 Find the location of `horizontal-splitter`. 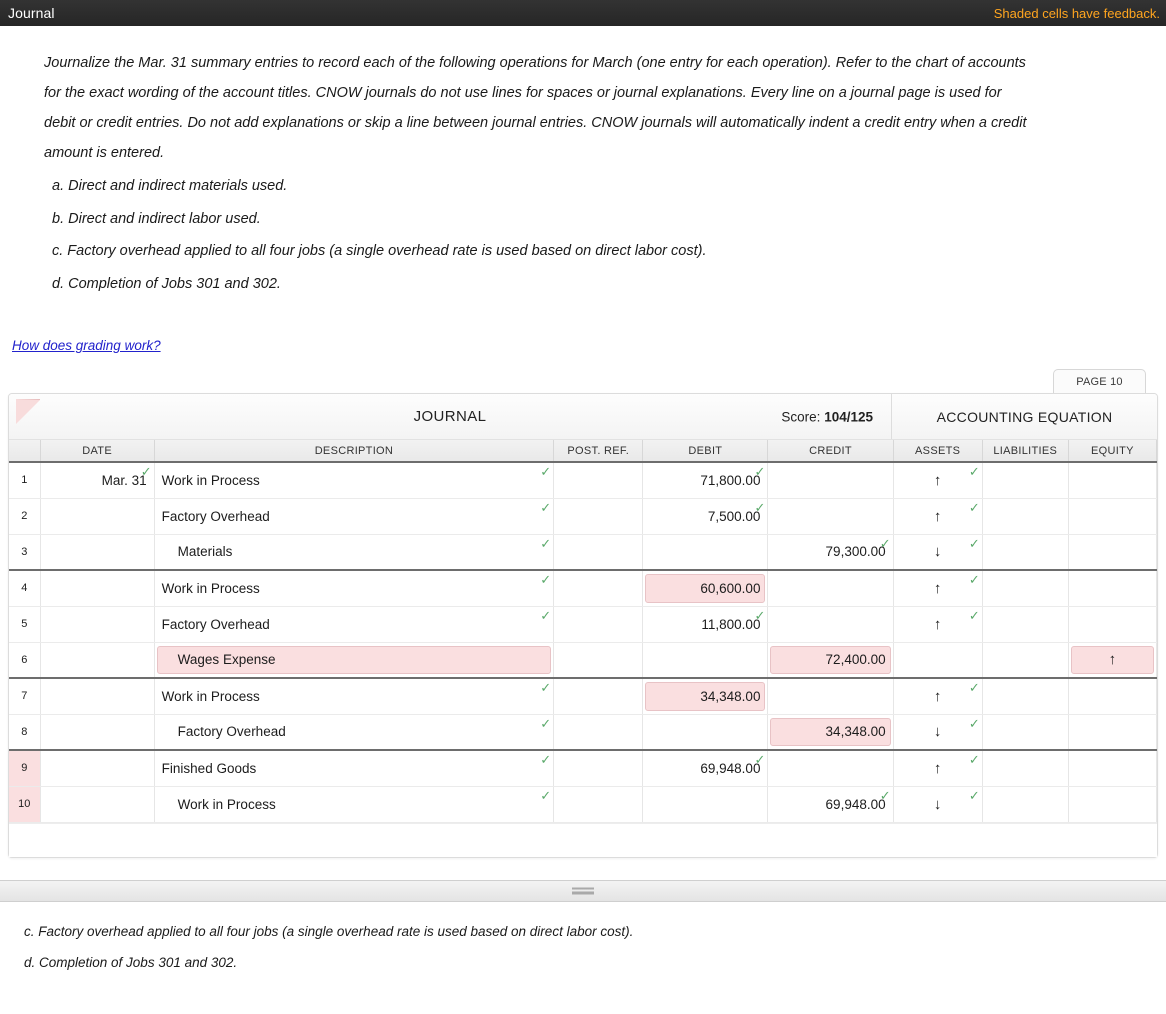

horizontal-splitter is located at coordinates (583, 890).